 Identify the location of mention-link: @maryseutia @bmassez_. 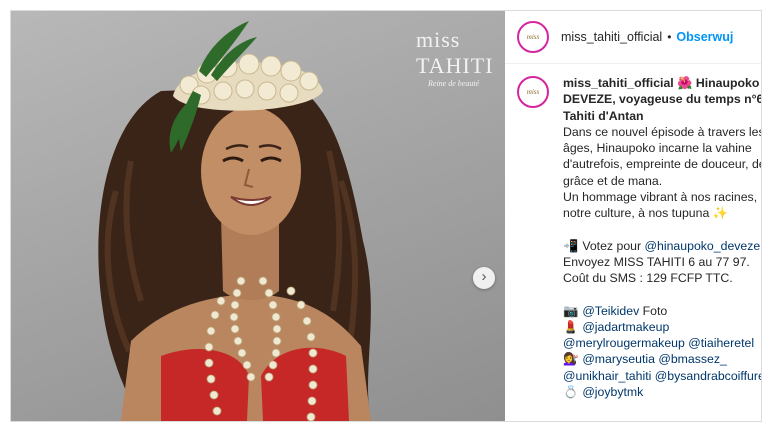
(654, 359).